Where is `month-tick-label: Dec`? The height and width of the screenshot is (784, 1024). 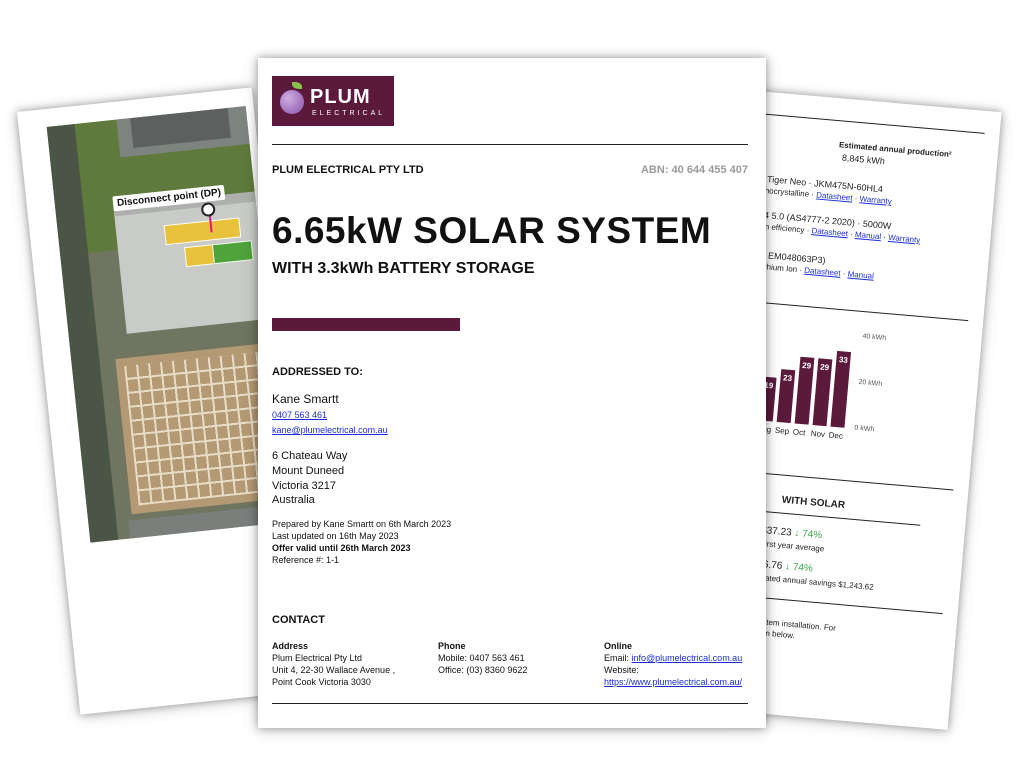 month-tick-label: Dec is located at coordinates (836, 435).